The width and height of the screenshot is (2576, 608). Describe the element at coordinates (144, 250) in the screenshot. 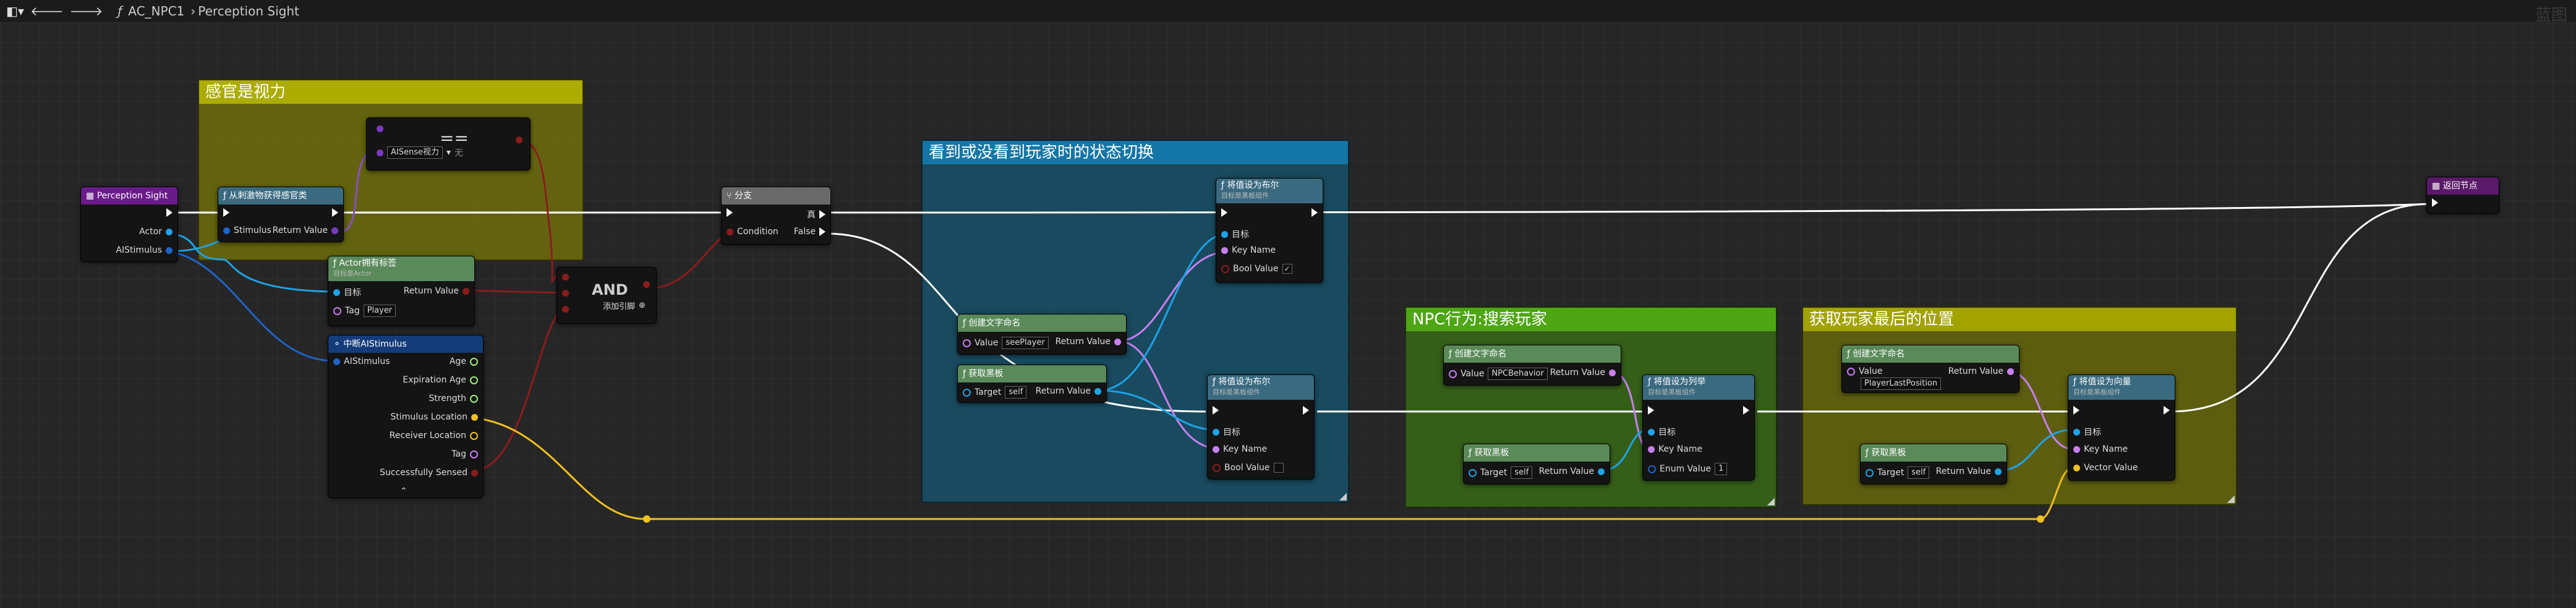

I see `stimulus-out-pin: AIStimulus` at that location.